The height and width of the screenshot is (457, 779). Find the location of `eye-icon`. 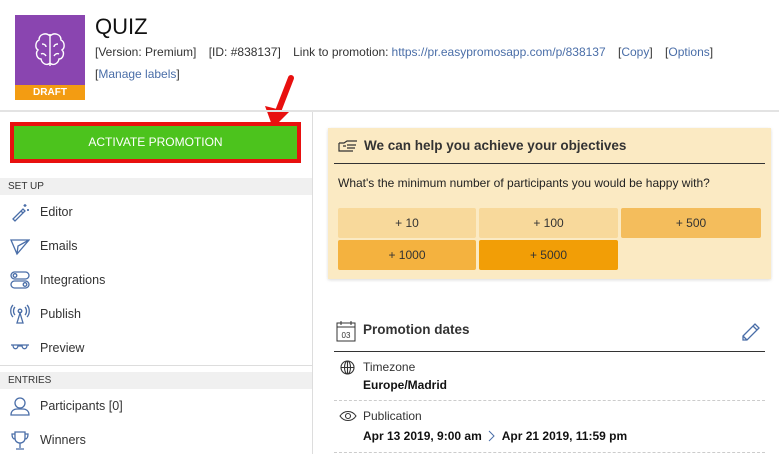

eye-icon is located at coordinates (348, 416).